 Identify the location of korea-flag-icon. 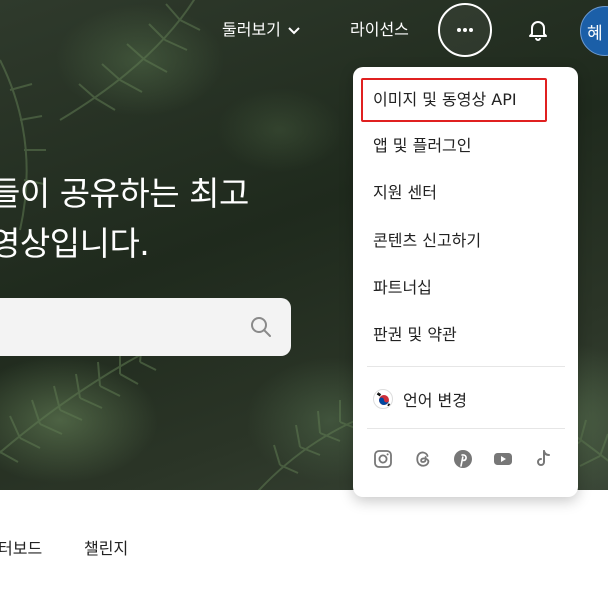
(383, 399).